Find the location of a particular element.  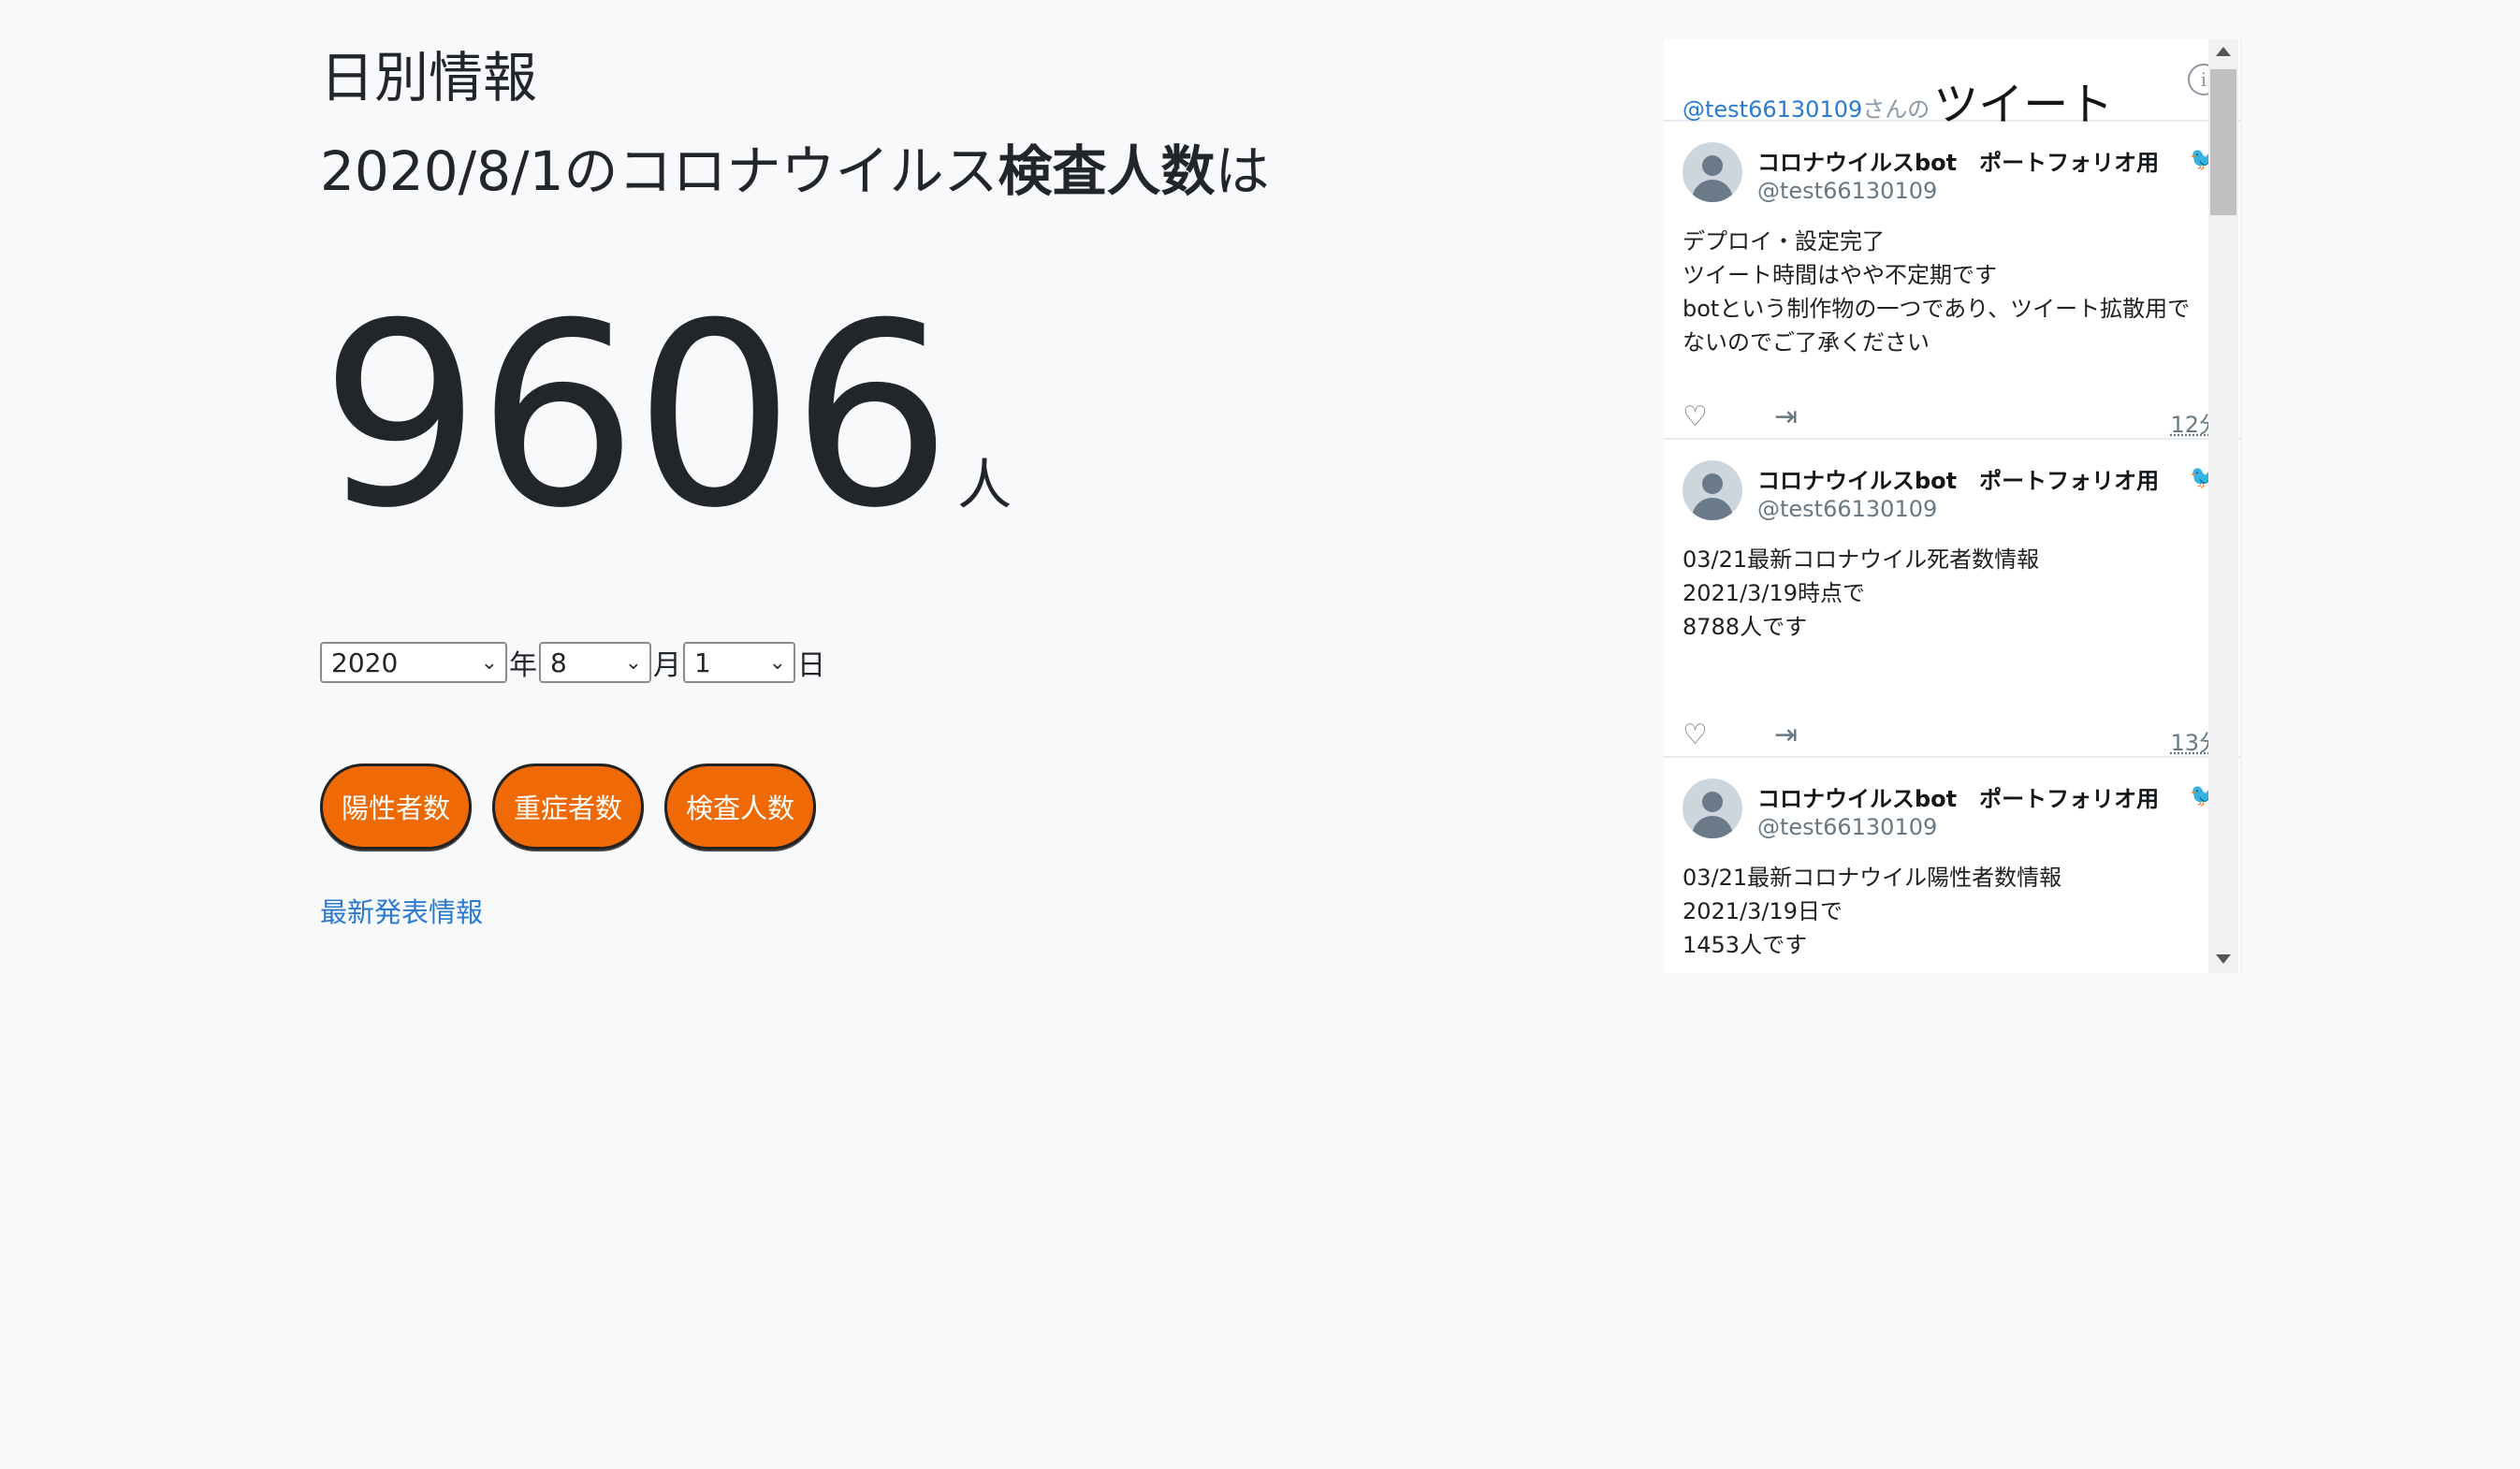

metric-buttons: 陽性者数 重症者数 検査人数 is located at coordinates (568, 807).